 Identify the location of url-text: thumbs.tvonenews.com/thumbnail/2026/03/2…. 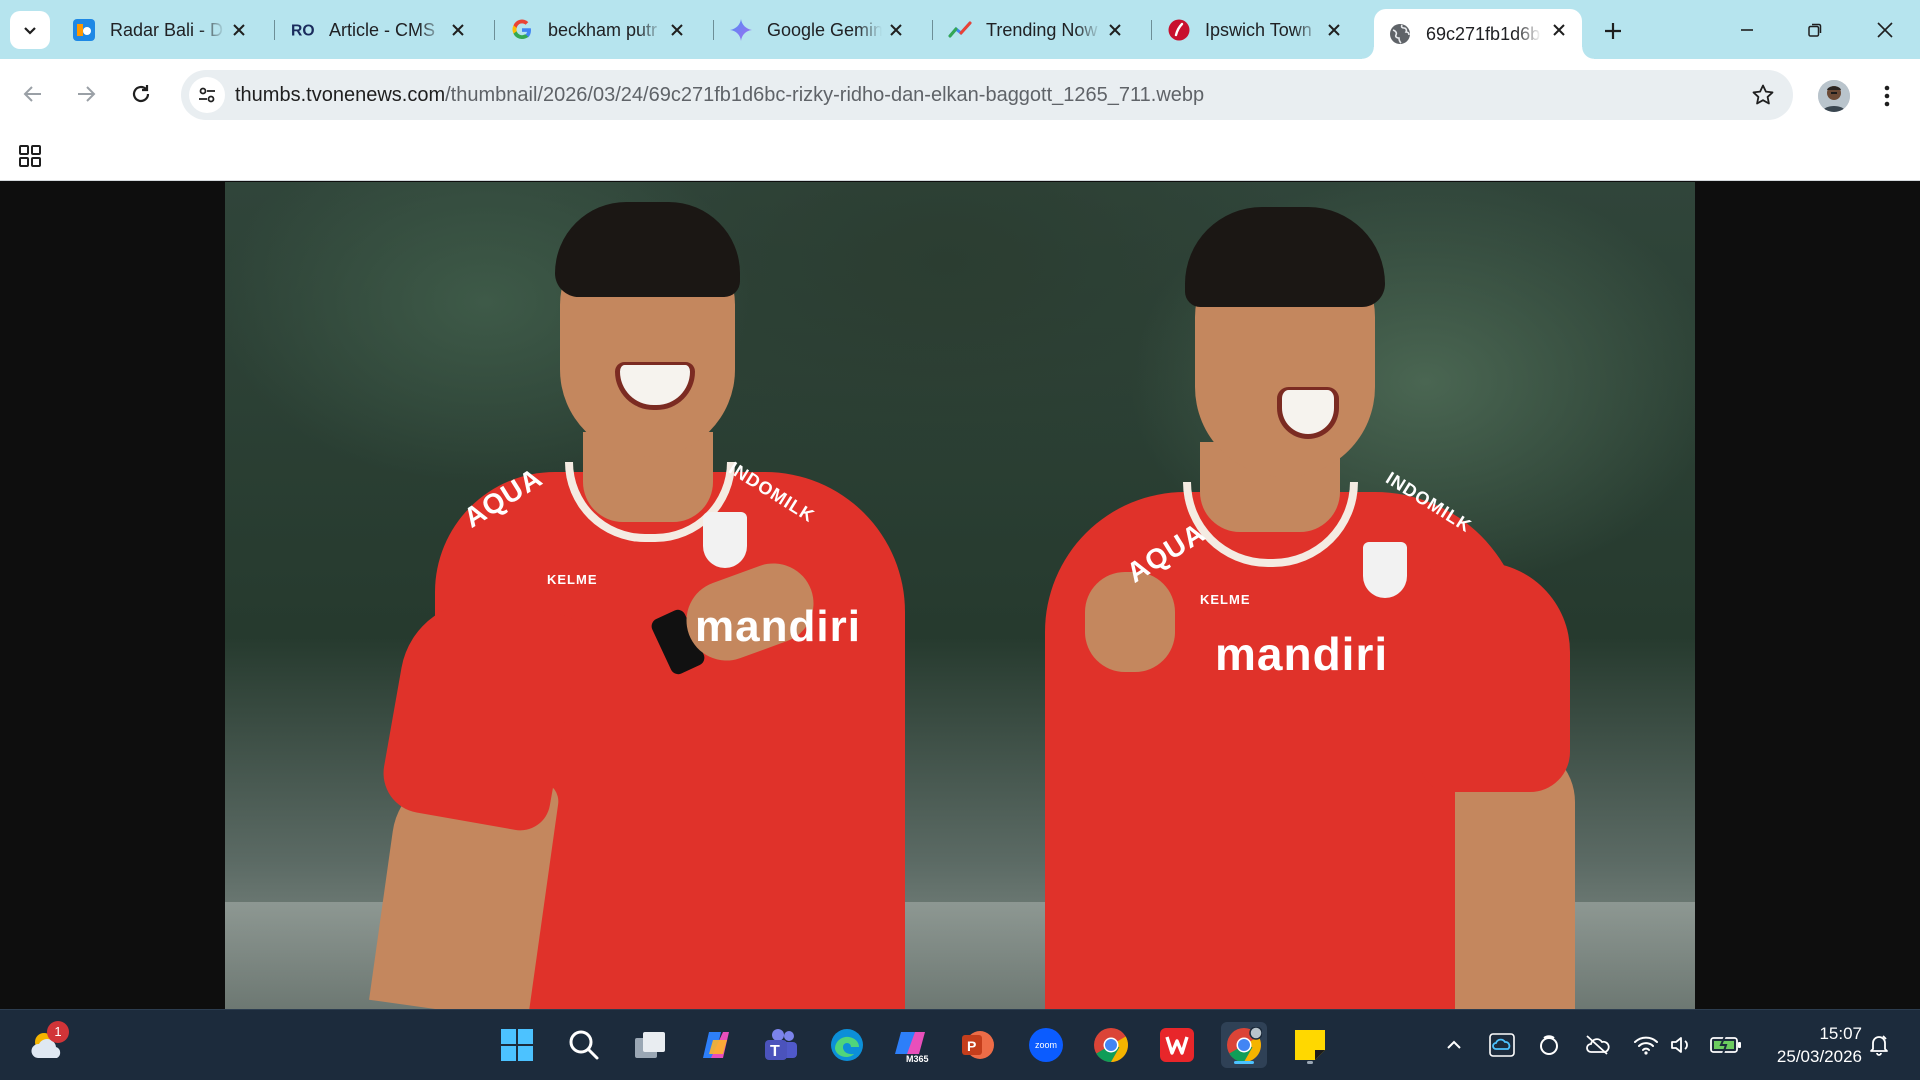
(719, 95).